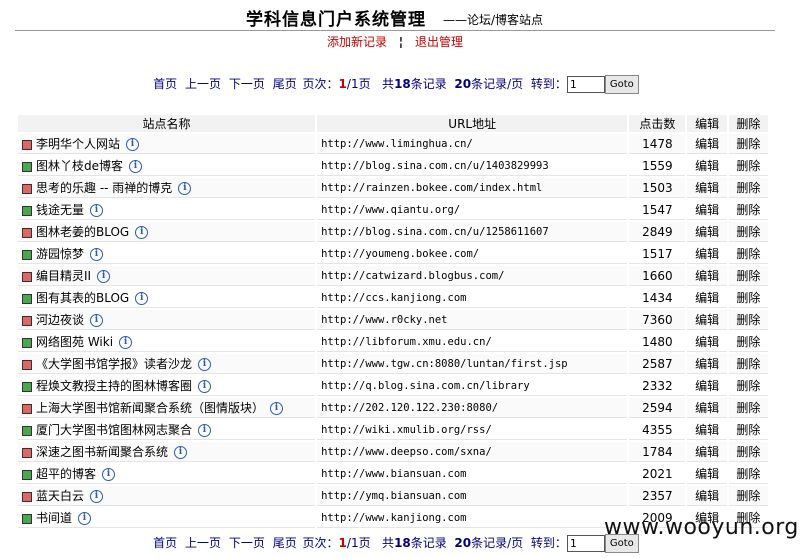  I want to click on site-name-cell: 钱途无量 i, so click(167, 210).